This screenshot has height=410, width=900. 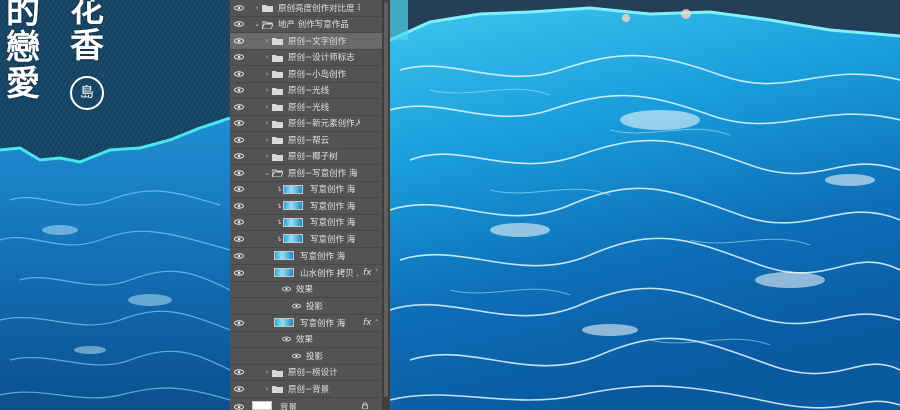 I want to click on layer-row: › 原创~椰子树, so click(x=306, y=156).